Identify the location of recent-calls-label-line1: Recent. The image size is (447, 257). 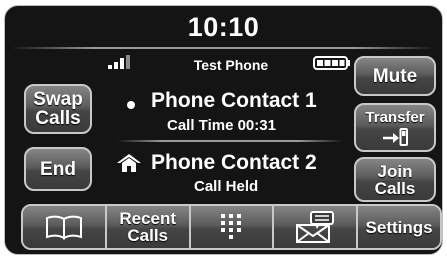
(148, 218).